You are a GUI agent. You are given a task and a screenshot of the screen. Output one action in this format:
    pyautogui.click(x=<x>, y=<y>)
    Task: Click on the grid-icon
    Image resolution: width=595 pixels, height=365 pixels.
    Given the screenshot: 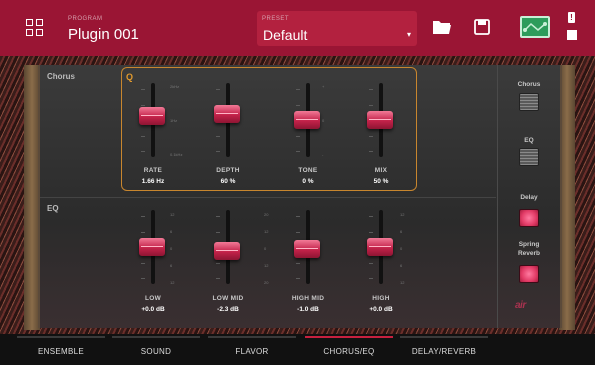 What is the action you would take?
    pyautogui.click(x=35, y=28)
    